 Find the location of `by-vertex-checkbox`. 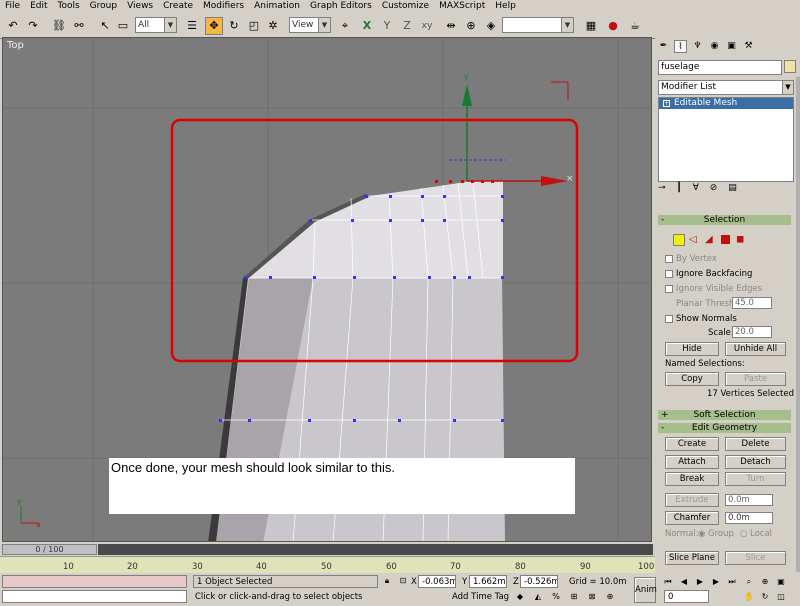

by-vertex-checkbox is located at coordinates (669, 259).